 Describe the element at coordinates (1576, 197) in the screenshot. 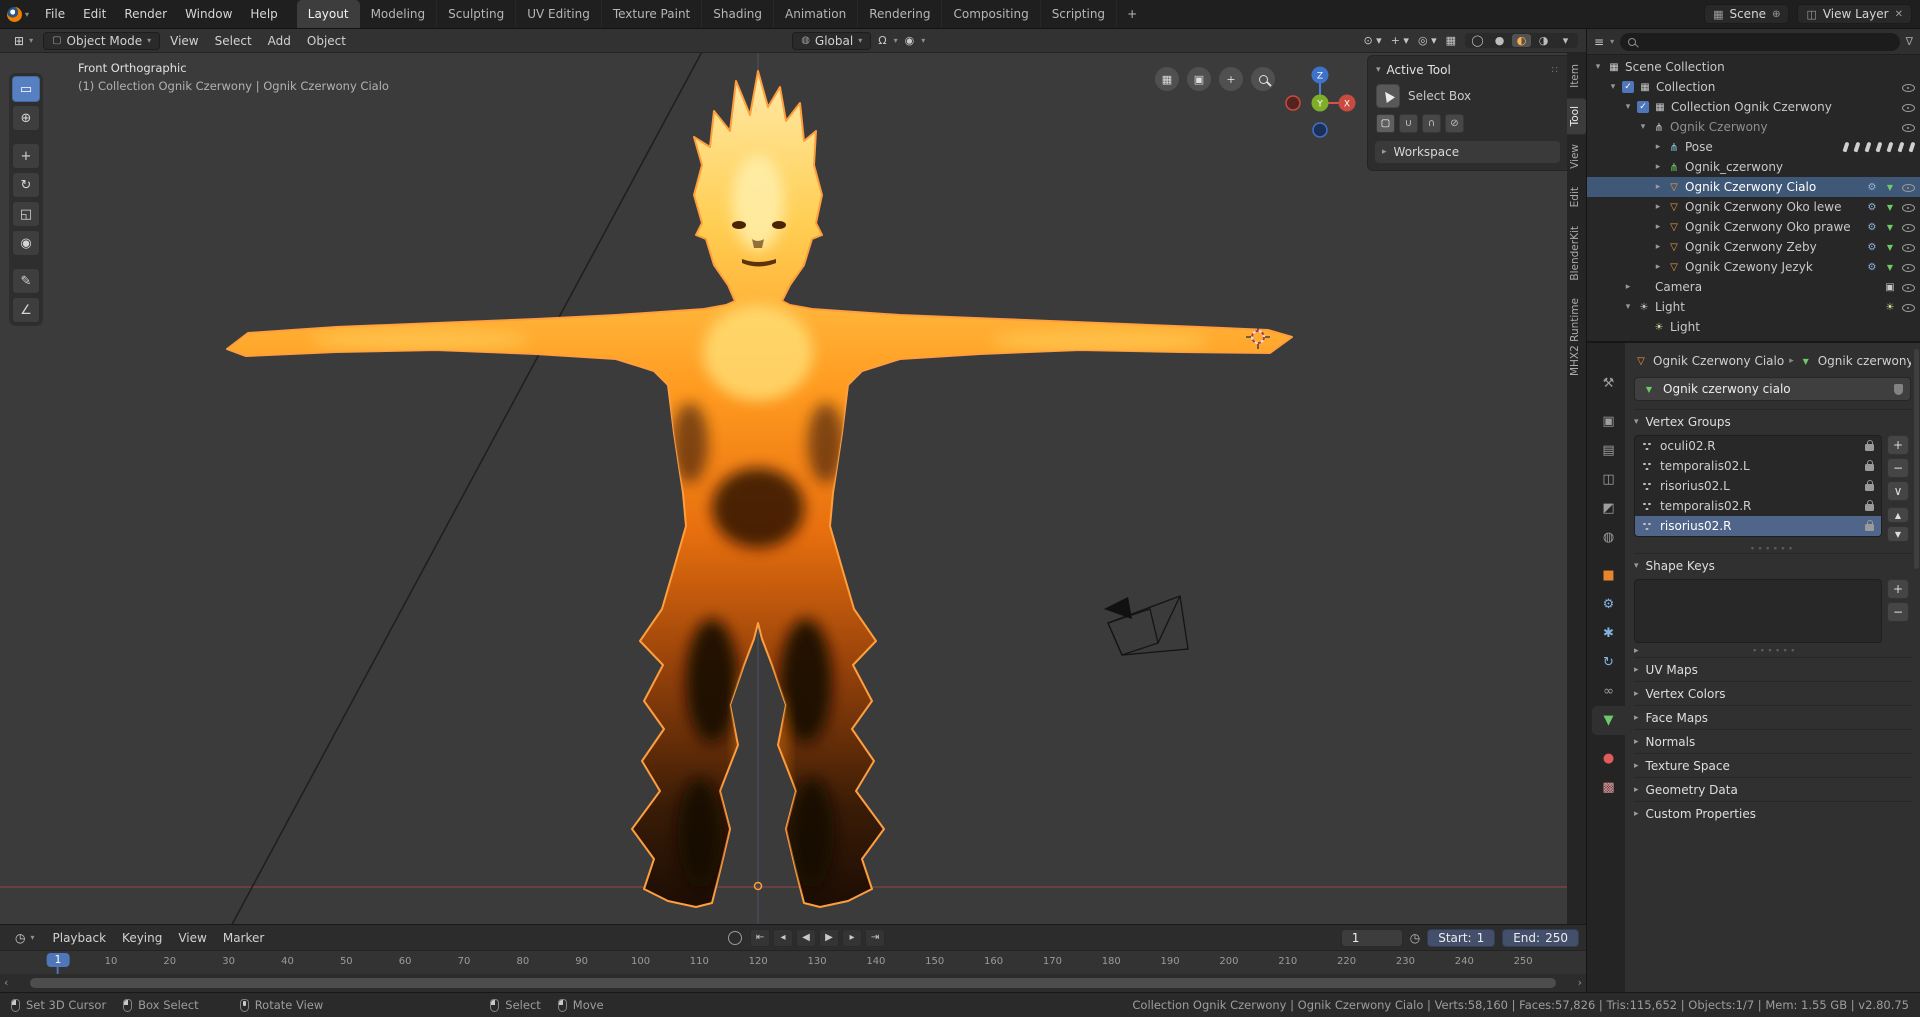

I see `sidebar-tab: Edit` at that location.